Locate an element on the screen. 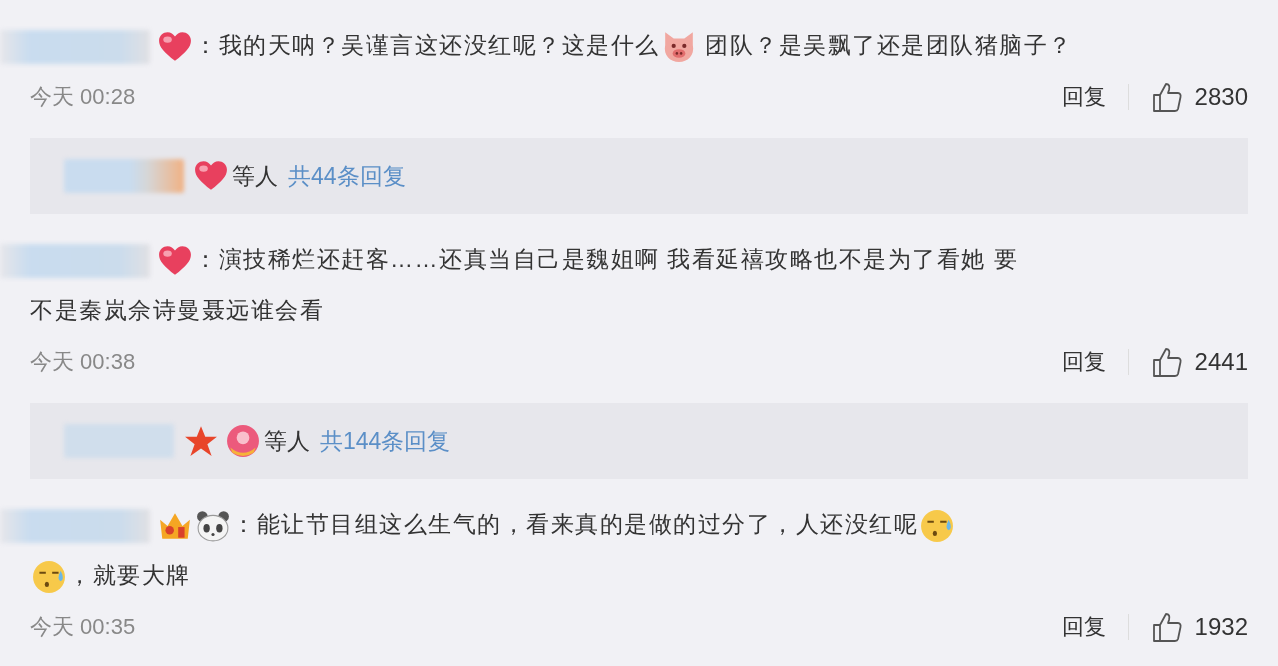  comment-text: ：能让节目组这么生气的，看来真的是做的过分了，人还没红呢 is located at coordinates (575, 524).